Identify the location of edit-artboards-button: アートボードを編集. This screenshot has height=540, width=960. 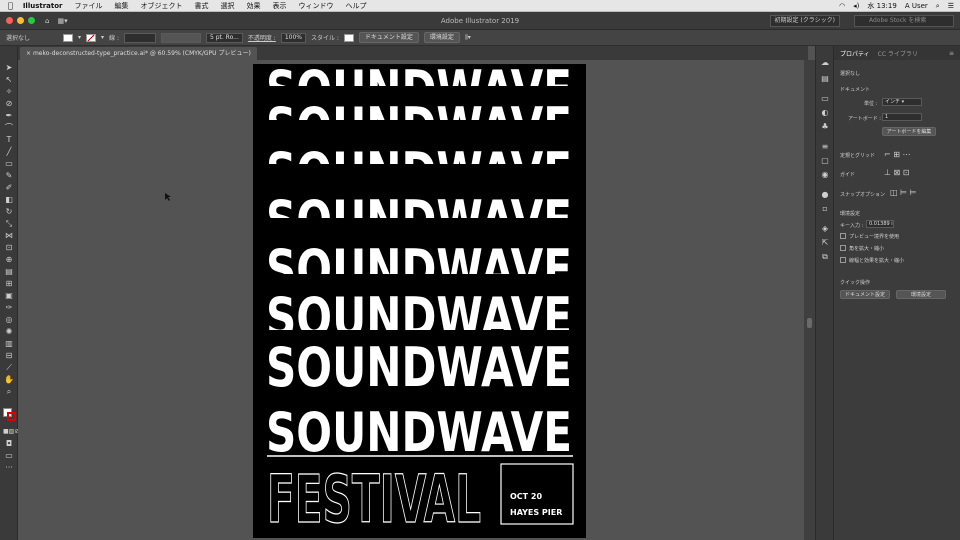
(909, 131).